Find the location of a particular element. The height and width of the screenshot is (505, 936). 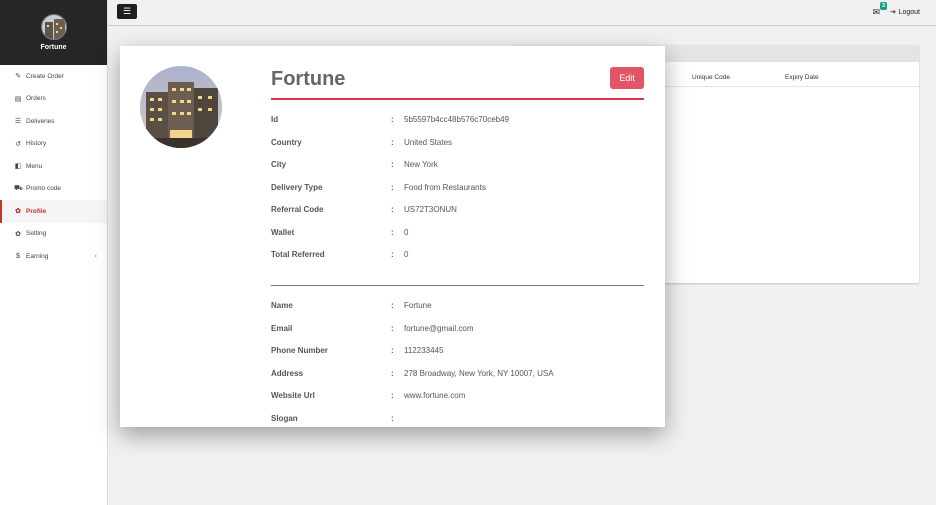

menu-icon: ◧ is located at coordinates (18, 167).